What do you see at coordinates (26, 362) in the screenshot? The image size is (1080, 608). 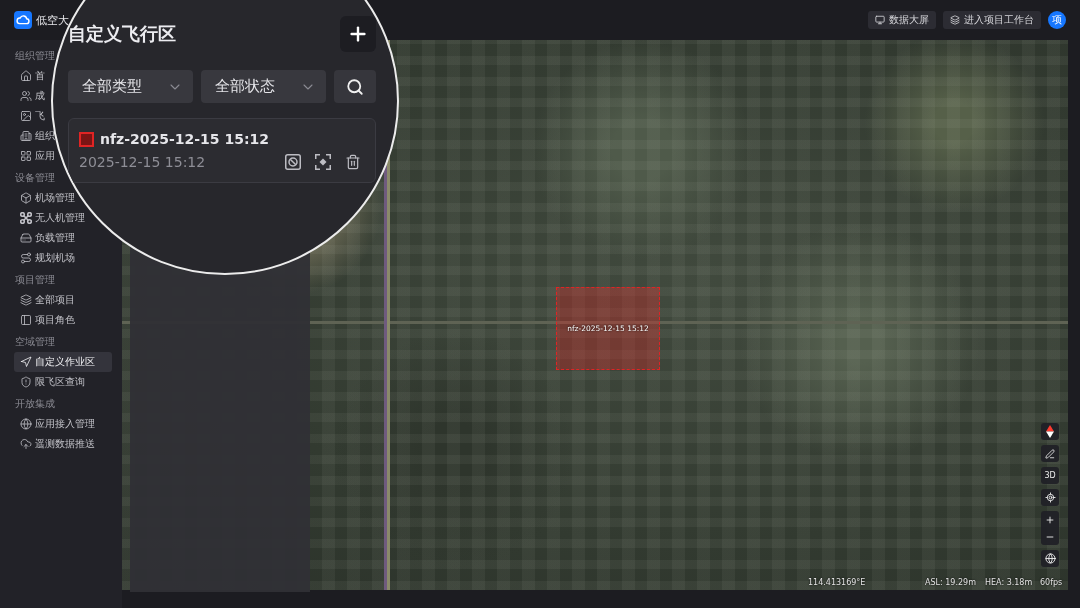 I see `navigation-icon` at bounding box center [26, 362].